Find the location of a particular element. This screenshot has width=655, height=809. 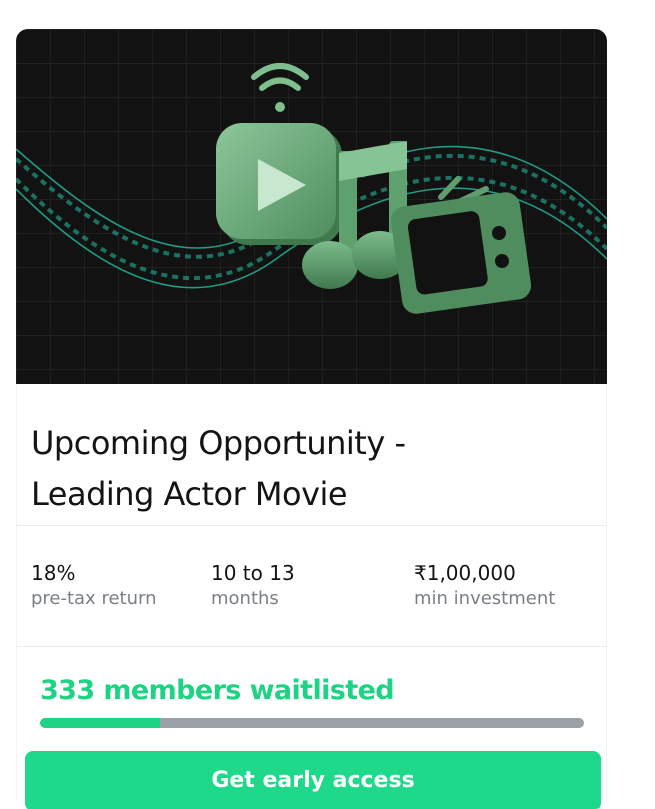

stat-min-investment: ₹1,00,000 min investment is located at coordinates (484, 586).